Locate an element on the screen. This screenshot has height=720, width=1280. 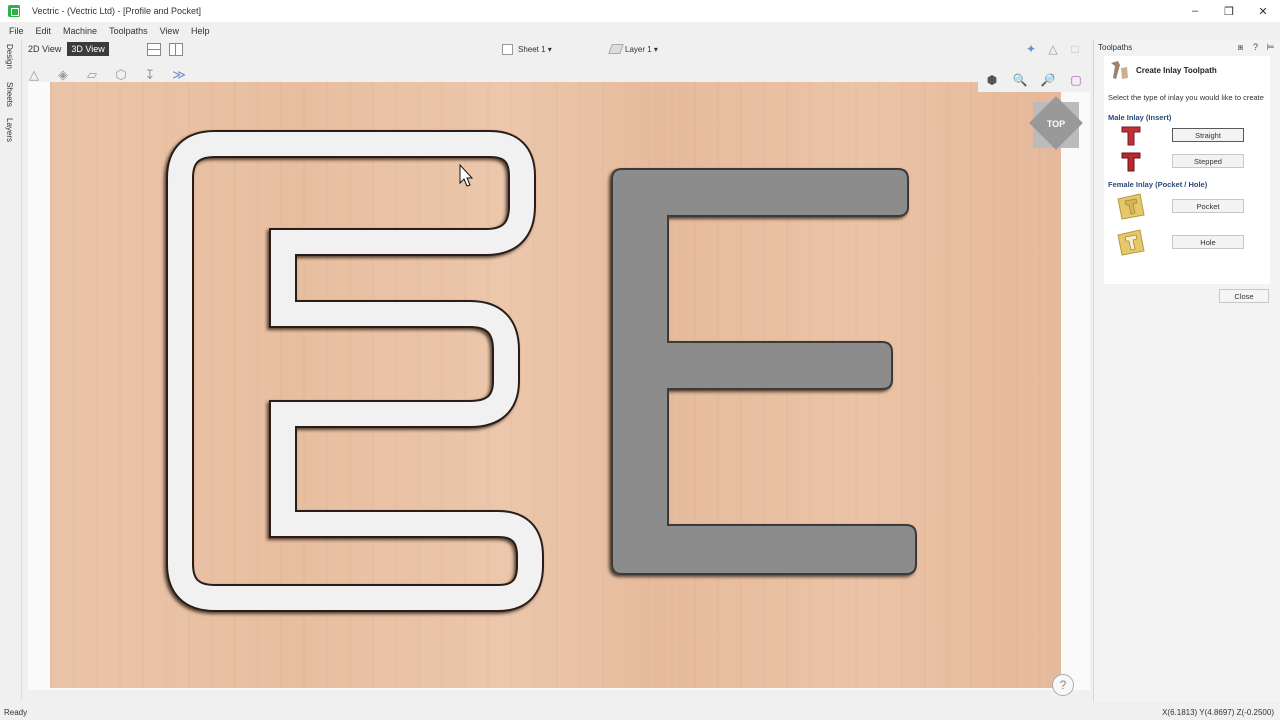
panel-help-icon: ? is located at coordinates (1255, 47).